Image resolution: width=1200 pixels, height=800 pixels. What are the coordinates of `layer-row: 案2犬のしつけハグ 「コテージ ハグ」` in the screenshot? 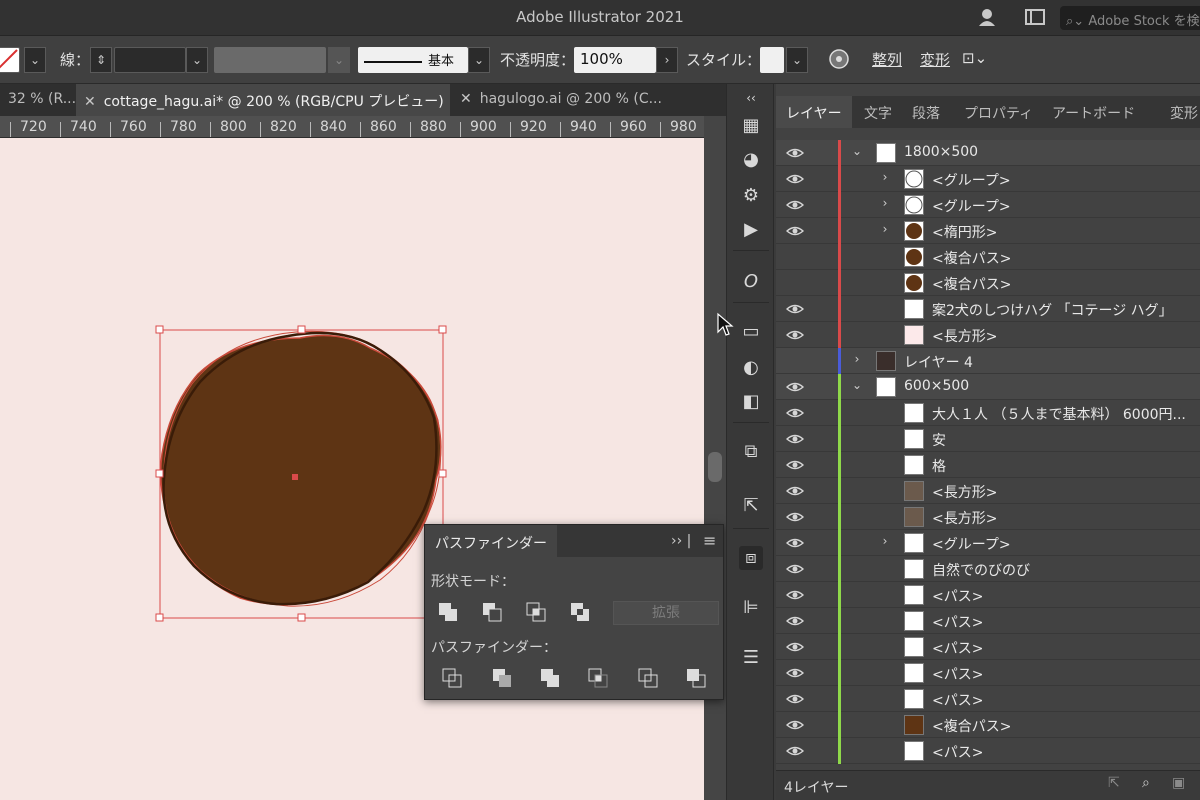 It's located at (988, 309).